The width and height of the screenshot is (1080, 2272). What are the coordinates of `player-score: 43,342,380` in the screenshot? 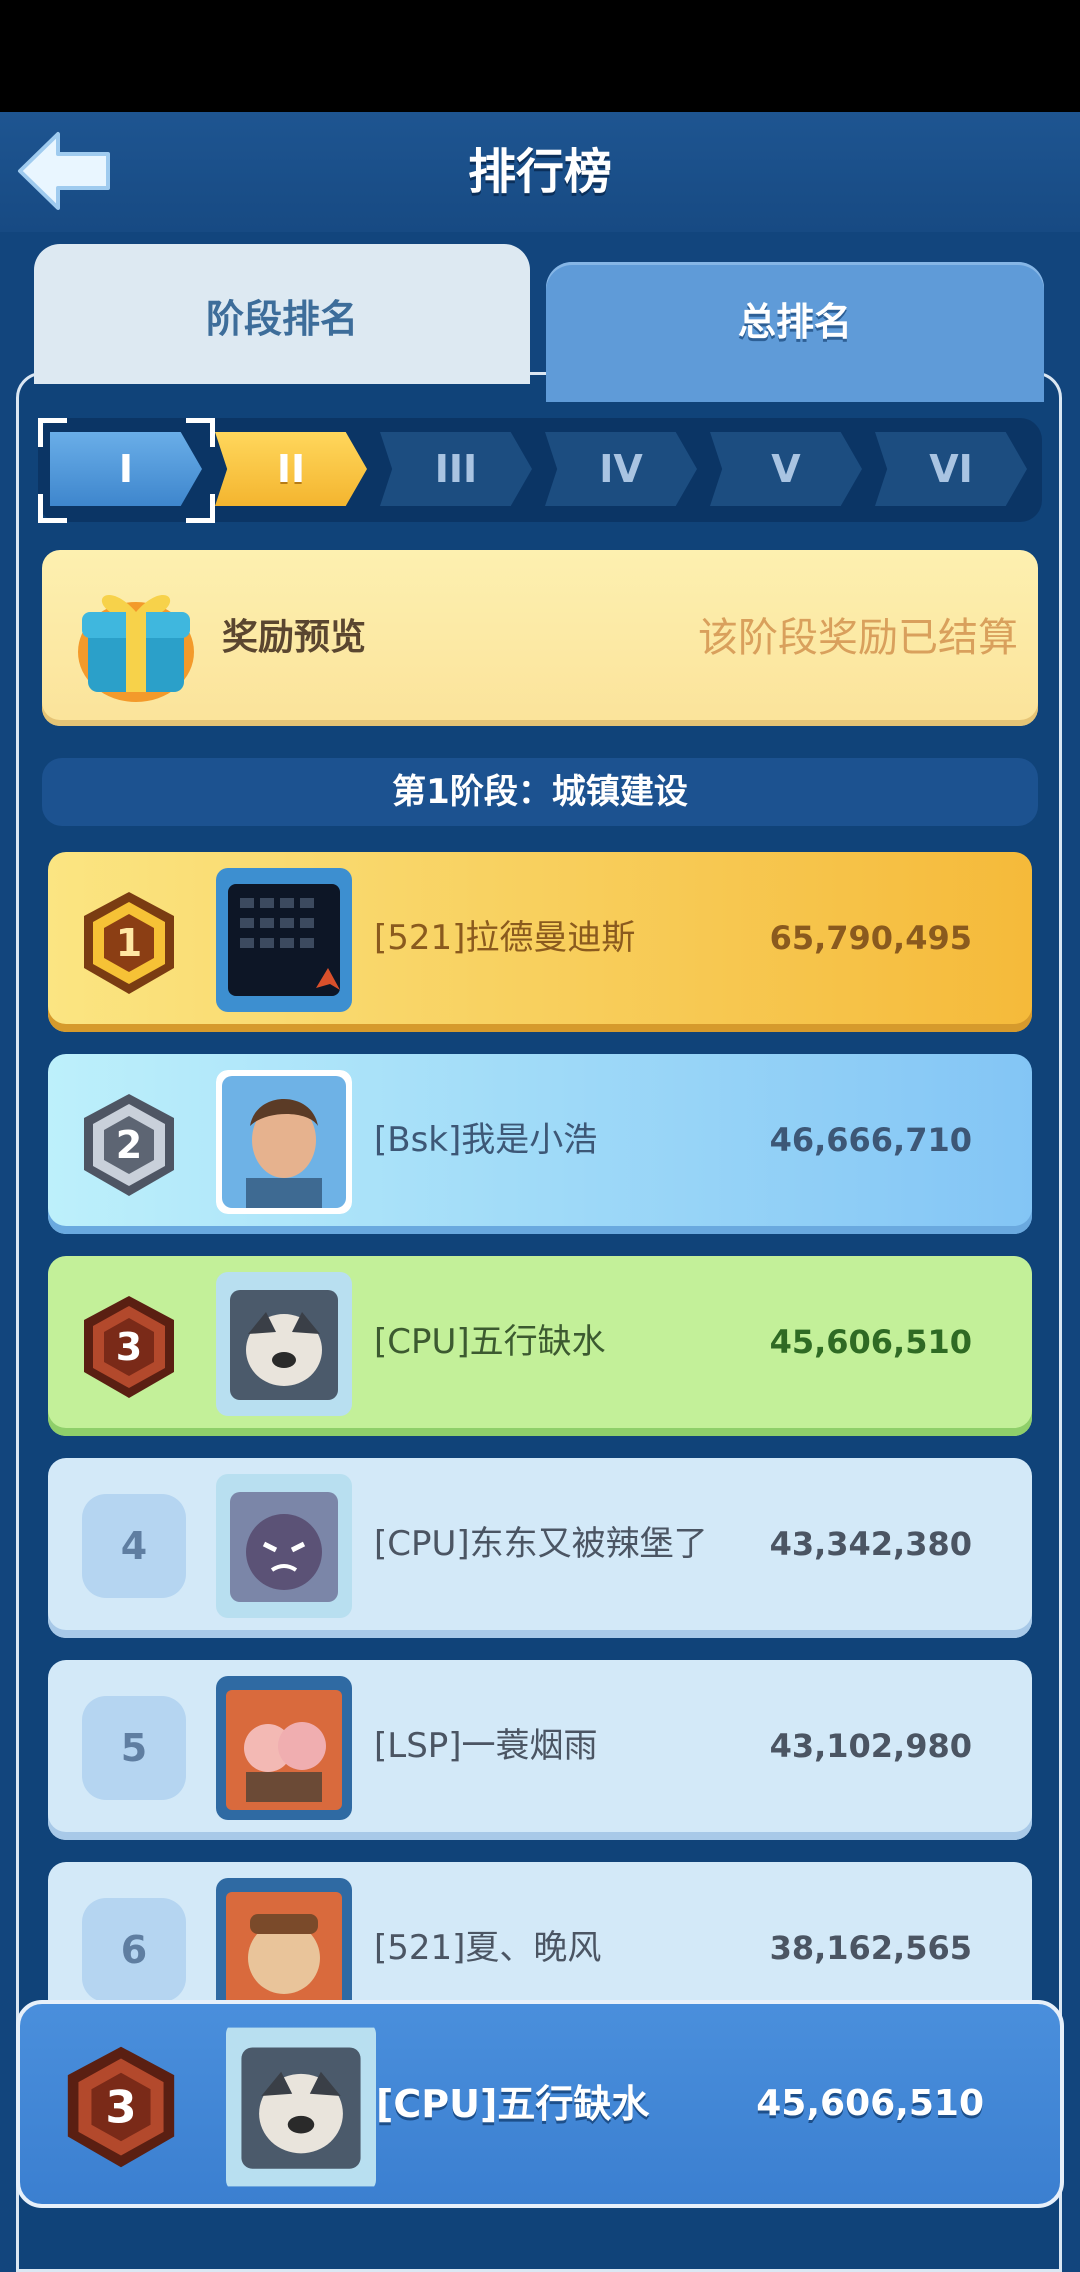 It's located at (870, 1544).